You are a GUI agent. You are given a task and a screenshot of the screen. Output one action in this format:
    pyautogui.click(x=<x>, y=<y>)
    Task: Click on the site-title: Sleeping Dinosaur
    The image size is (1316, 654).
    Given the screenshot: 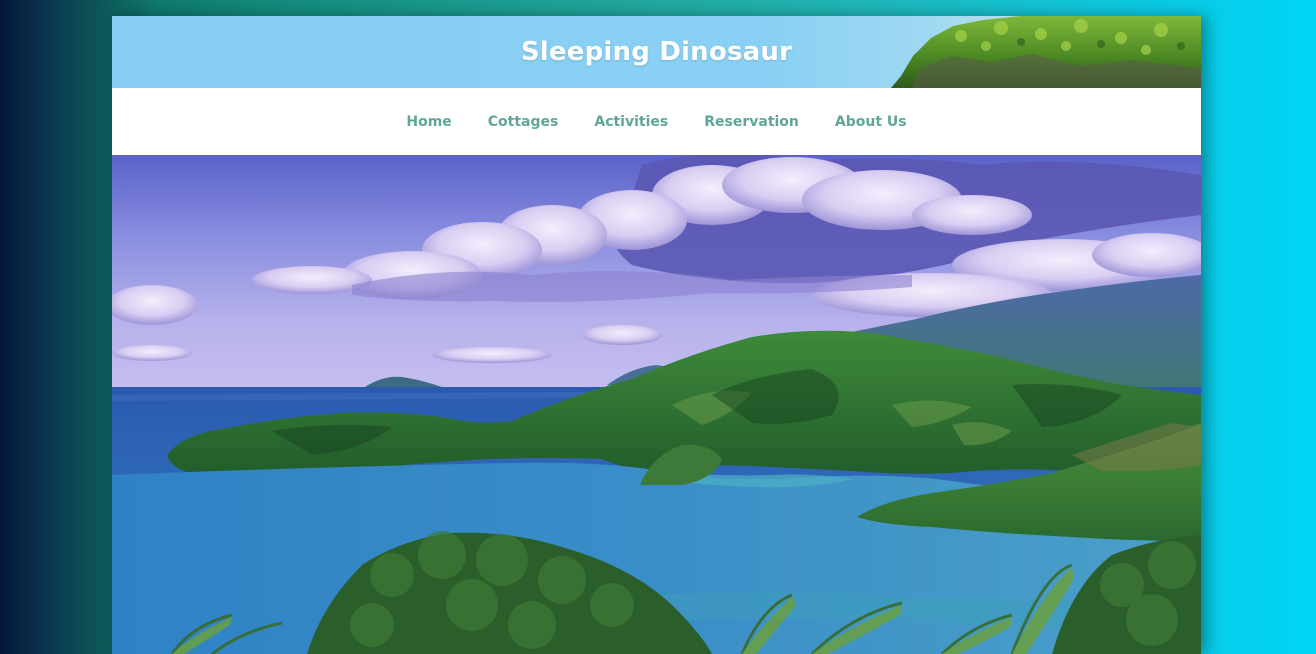 What is the action you would take?
    pyautogui.click(x=656, y=52)
    